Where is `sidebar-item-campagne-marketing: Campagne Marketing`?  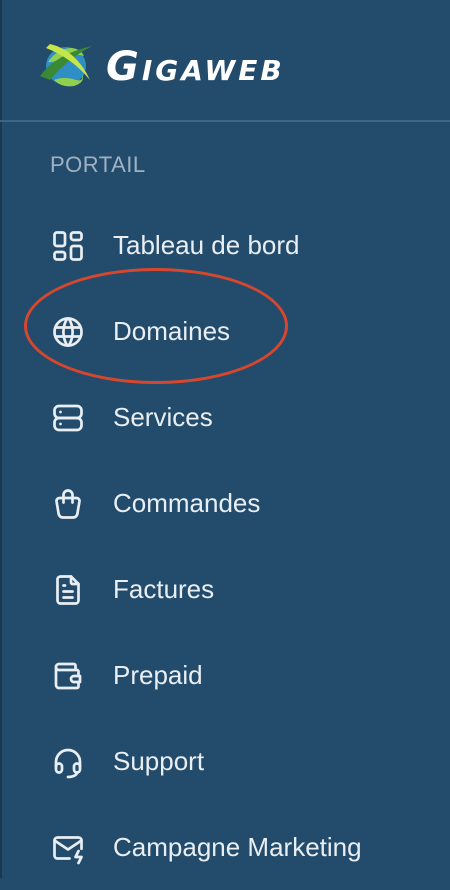 sidebar-item-campagne-marketing: Campagne Marketing is located at coordinates (225, 847).